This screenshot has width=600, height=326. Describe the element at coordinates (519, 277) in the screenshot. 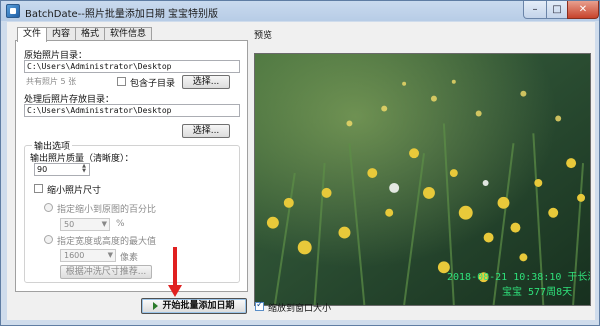

I see `date-stamp: 2018-08-21 10:38:10 于长沙` at that location.